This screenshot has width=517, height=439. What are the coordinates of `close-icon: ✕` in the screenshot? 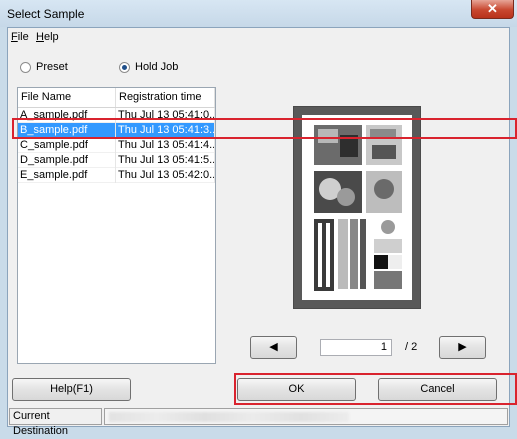 It's located at (492, 8).